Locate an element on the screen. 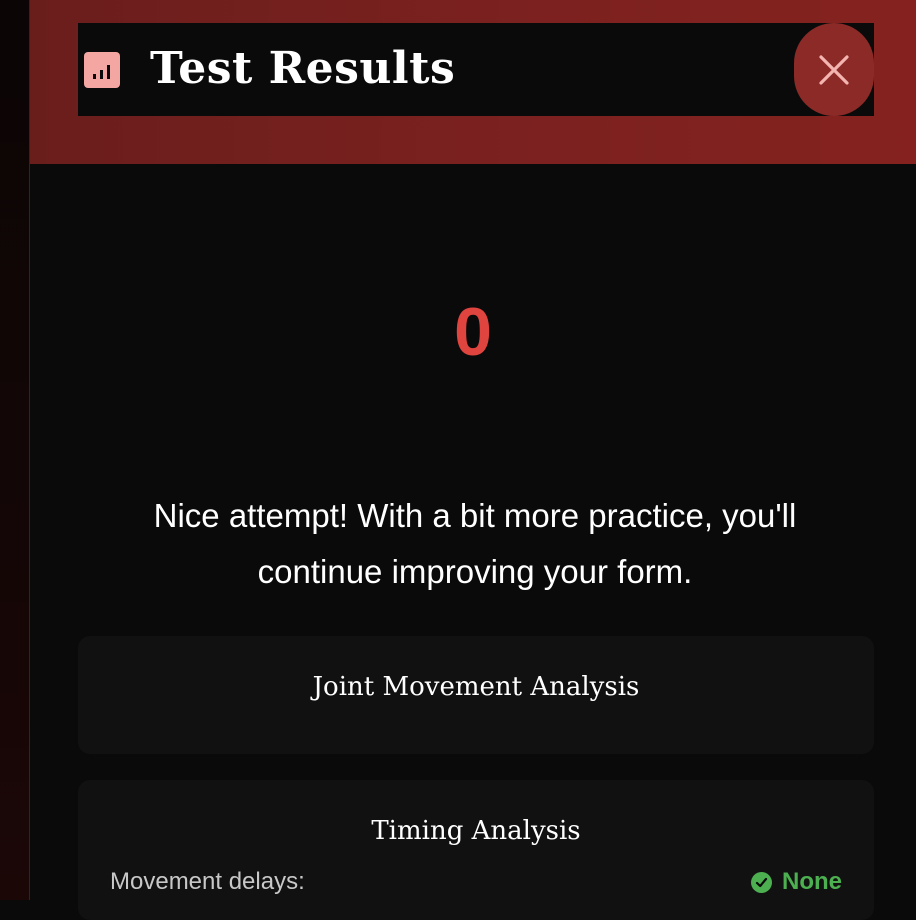 Image resolution: width=916 pixels, height=920 pixels. background-edge is located at coordinates (15, 450).